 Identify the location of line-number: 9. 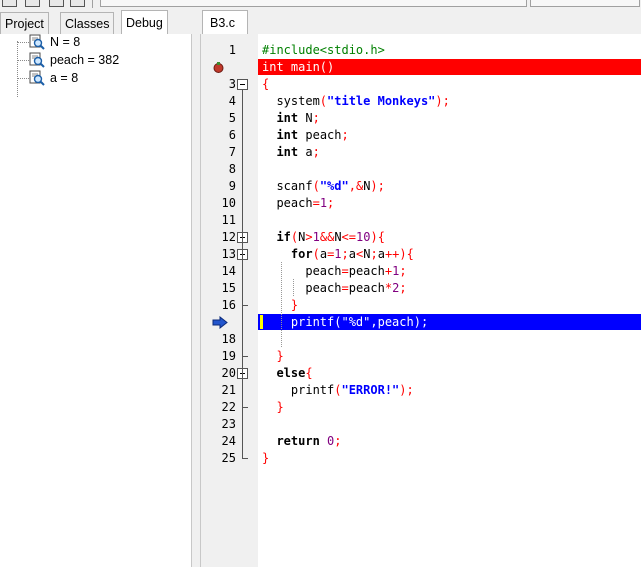
(232, 186).